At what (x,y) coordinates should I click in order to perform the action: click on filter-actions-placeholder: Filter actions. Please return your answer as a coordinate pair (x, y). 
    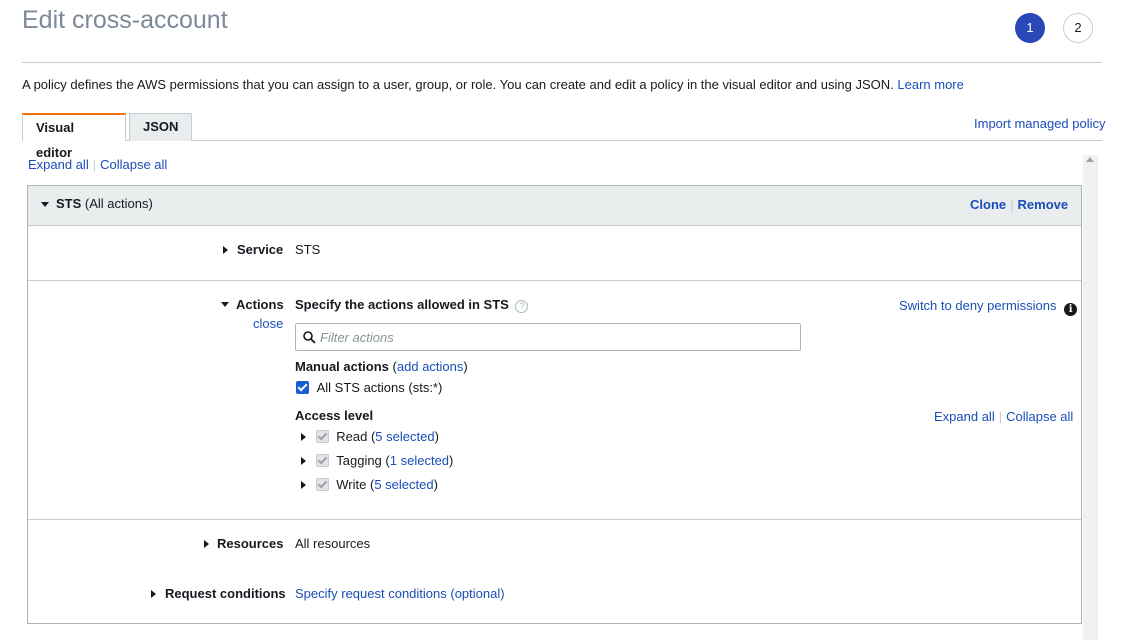
    Looking at the image, I should click on (357, 337).